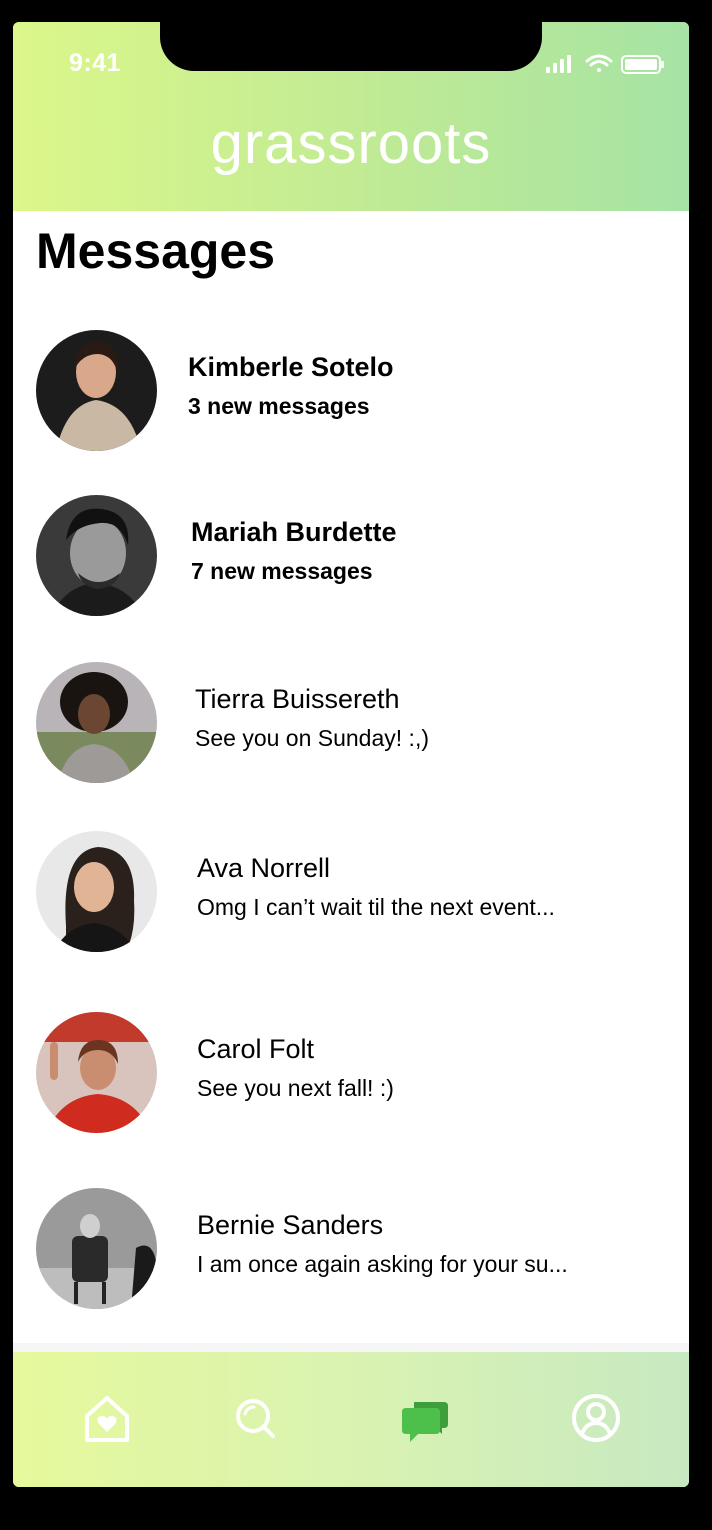 This screenshot has width=712, height=1530. Describe the element at coordinates (256, 1049) in the screenshot. I see `contact-name: Carol Folt` at that location.